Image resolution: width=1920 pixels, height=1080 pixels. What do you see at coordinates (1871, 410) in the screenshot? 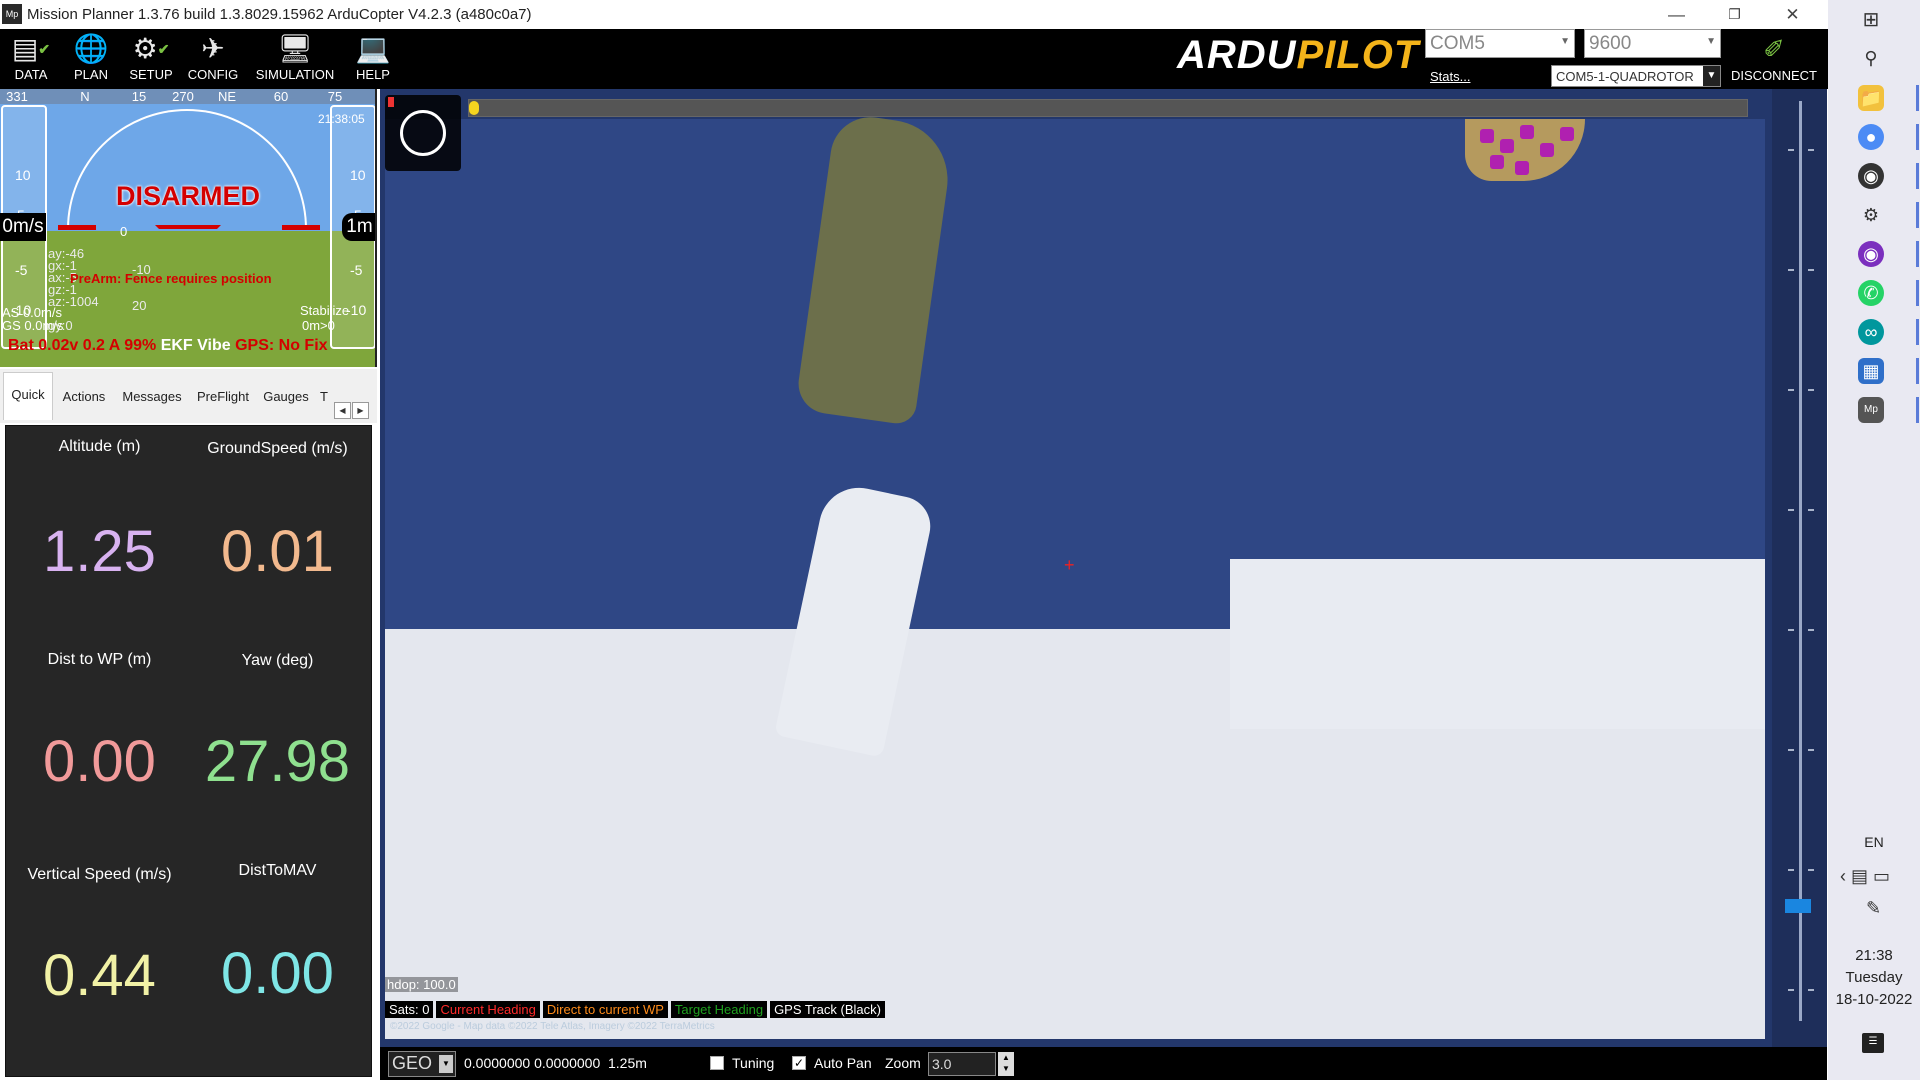
I see `mission-planner-icon: Mp` at bounding box center [1871, 410].